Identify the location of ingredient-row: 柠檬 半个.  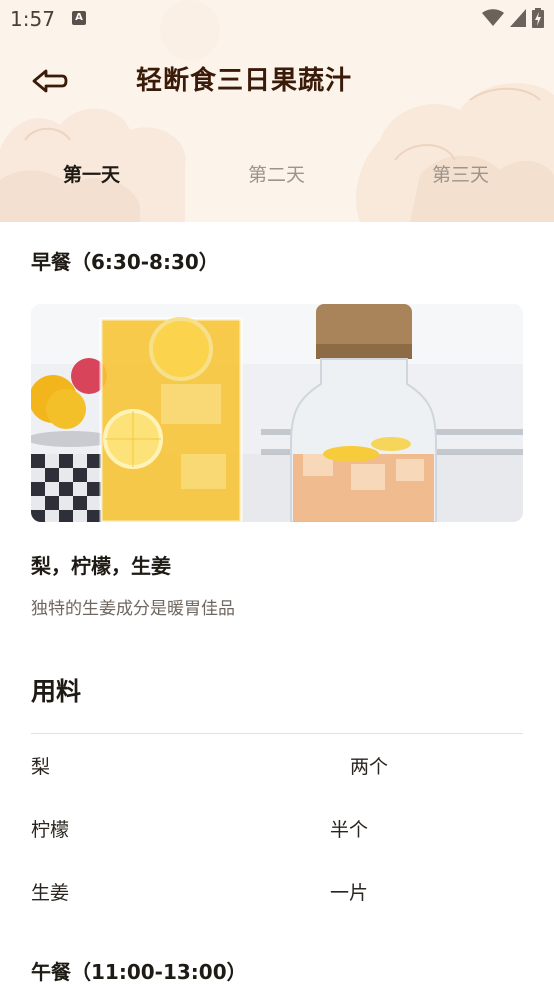
(277, 830).